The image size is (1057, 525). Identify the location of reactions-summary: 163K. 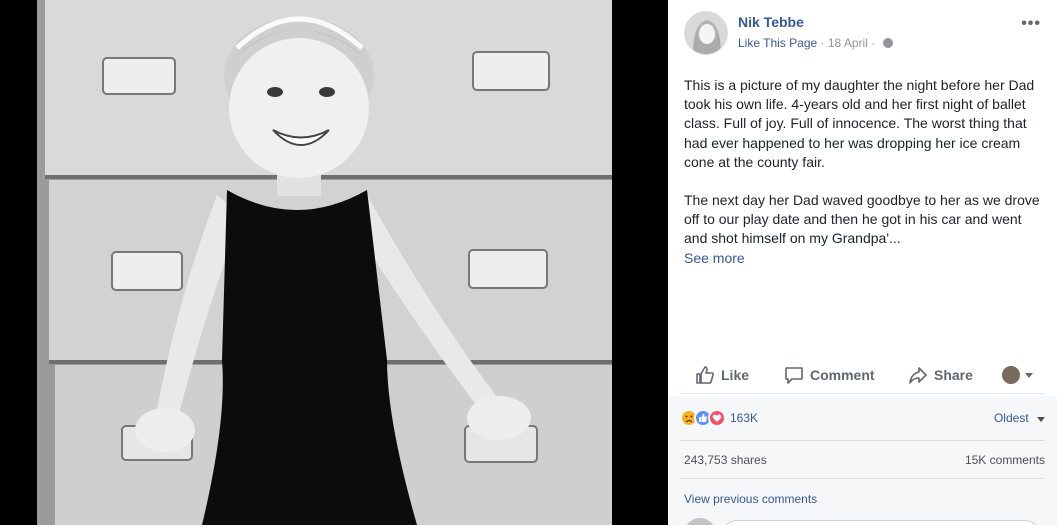
(719, 418).